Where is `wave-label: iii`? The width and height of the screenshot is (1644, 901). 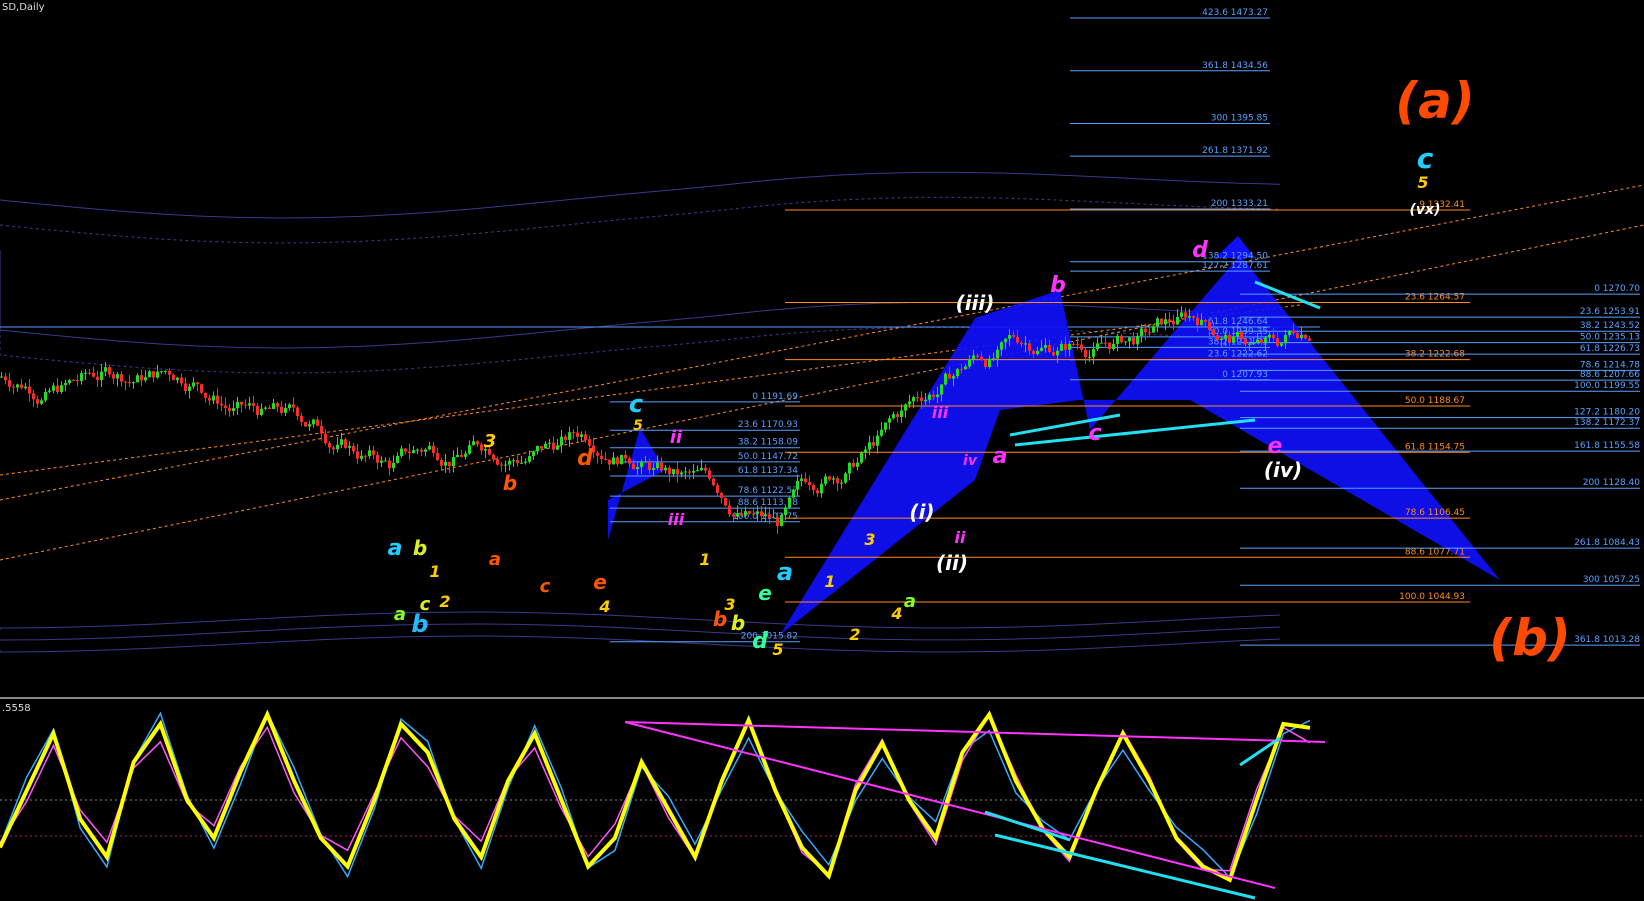 wave-label: iii is located at coordinates (676, 519).